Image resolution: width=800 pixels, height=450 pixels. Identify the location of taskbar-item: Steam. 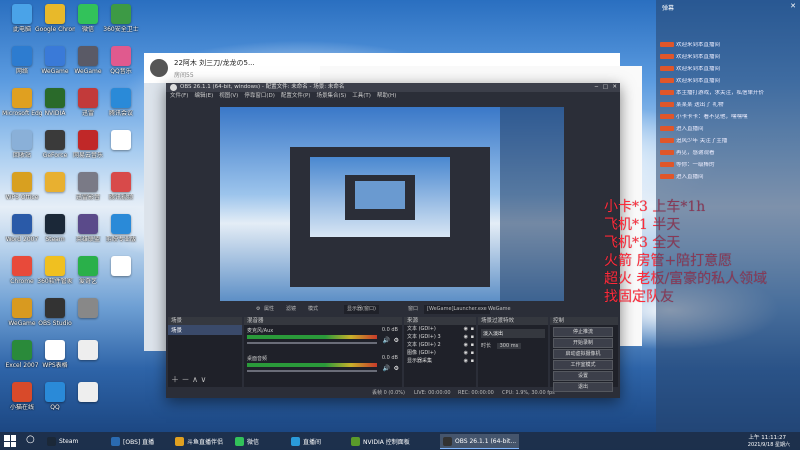
(62, 441).